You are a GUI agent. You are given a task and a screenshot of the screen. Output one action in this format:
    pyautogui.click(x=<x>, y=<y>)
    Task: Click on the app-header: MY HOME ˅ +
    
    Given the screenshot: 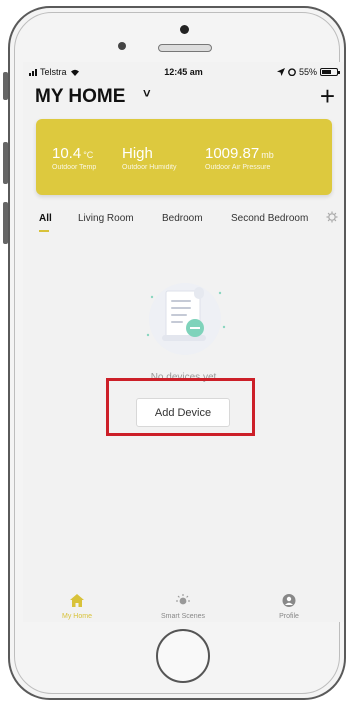 What is the action you would take?
    pyautogui.click(x=185, y=98)
    